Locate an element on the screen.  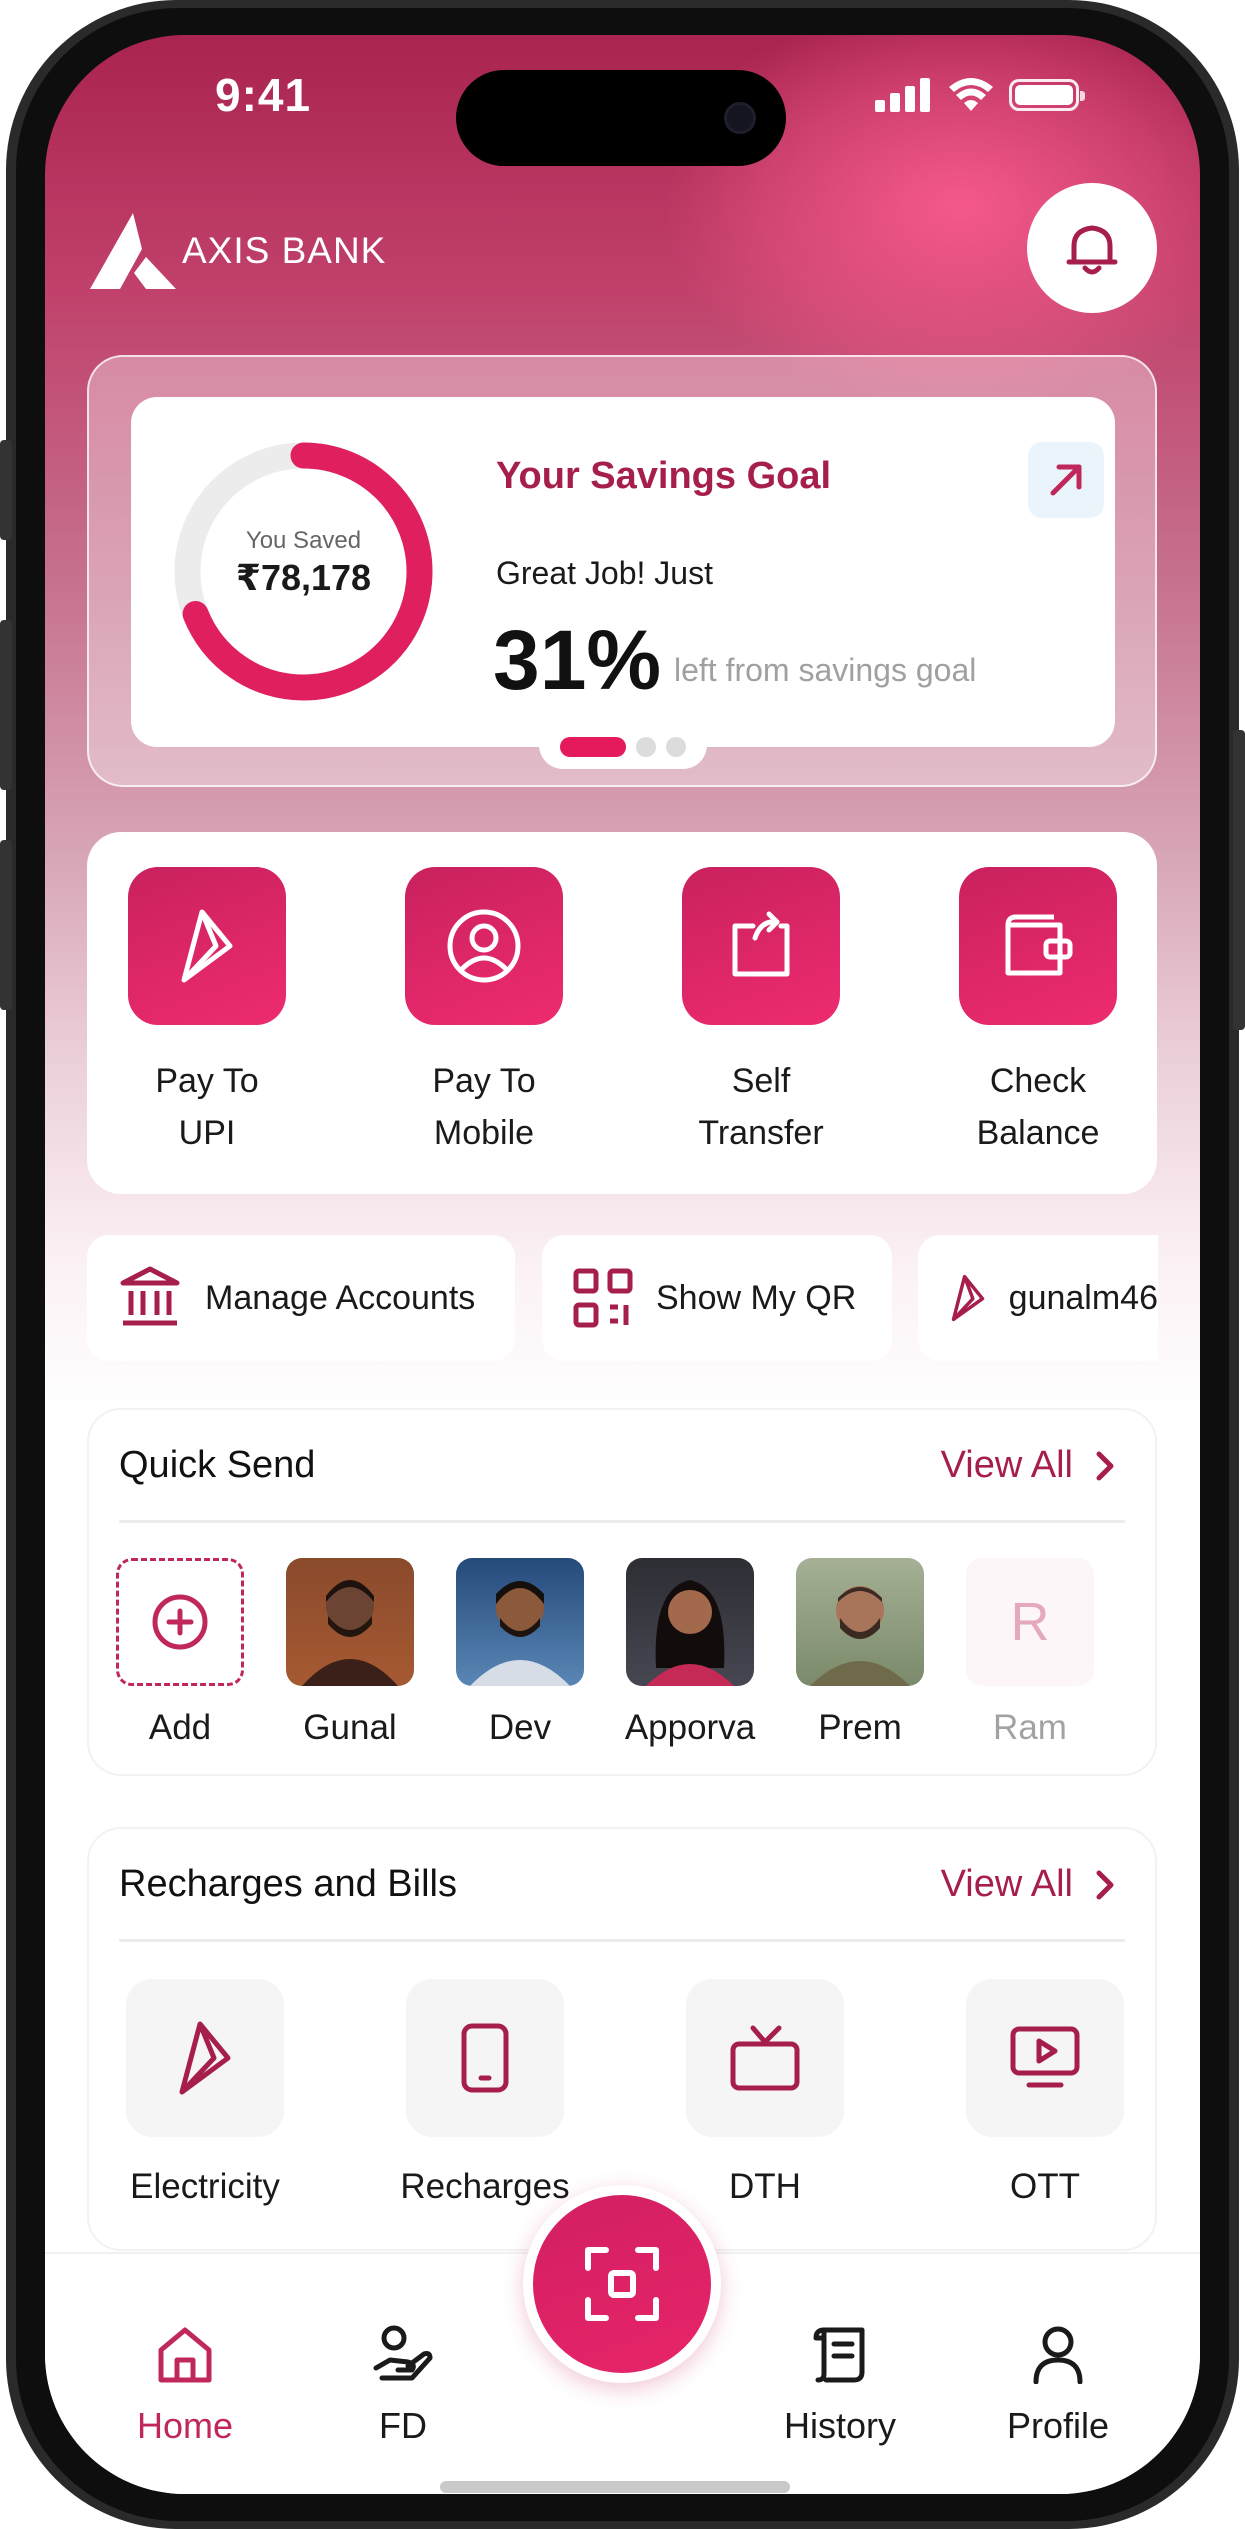
nav-label: Profile is located at coordinates (1058, 2425).